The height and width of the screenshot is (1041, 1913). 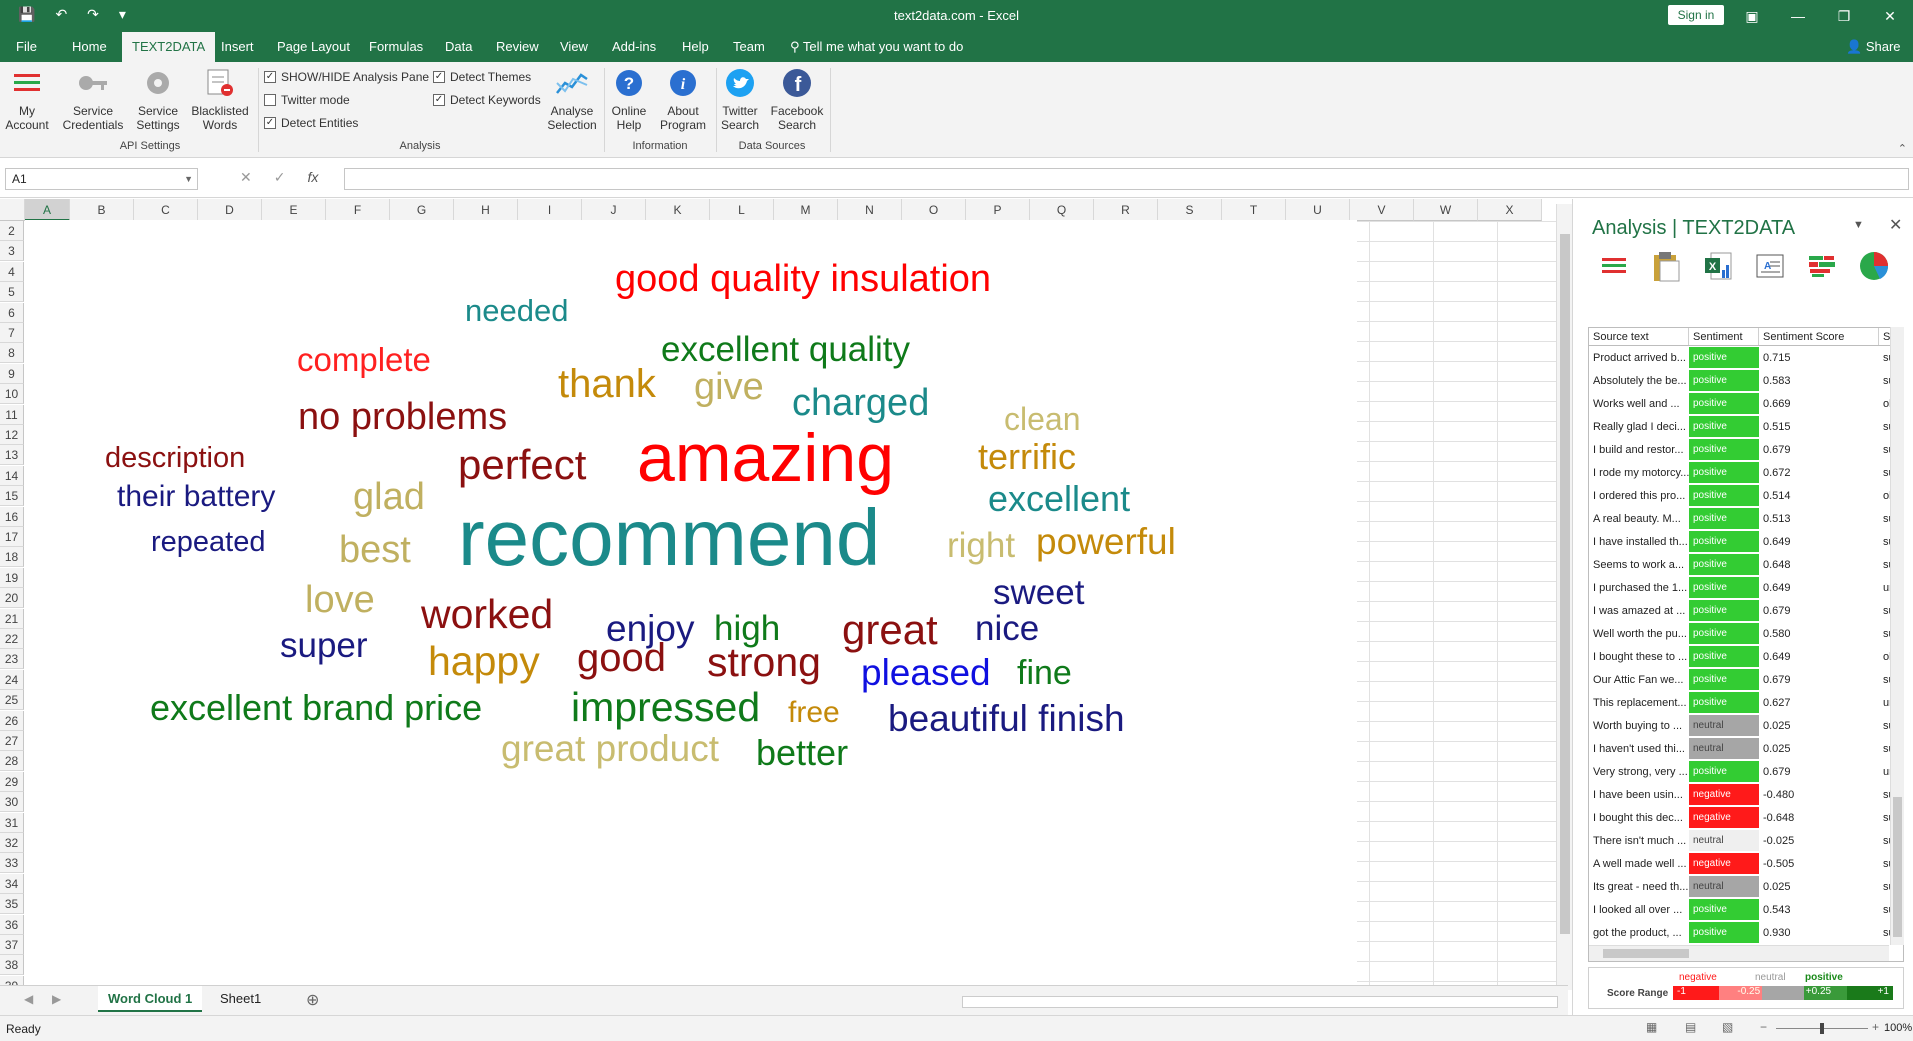 I want to click on table-row: Well worth the pu...positive0.580sub, so click(x=1746, y=633).